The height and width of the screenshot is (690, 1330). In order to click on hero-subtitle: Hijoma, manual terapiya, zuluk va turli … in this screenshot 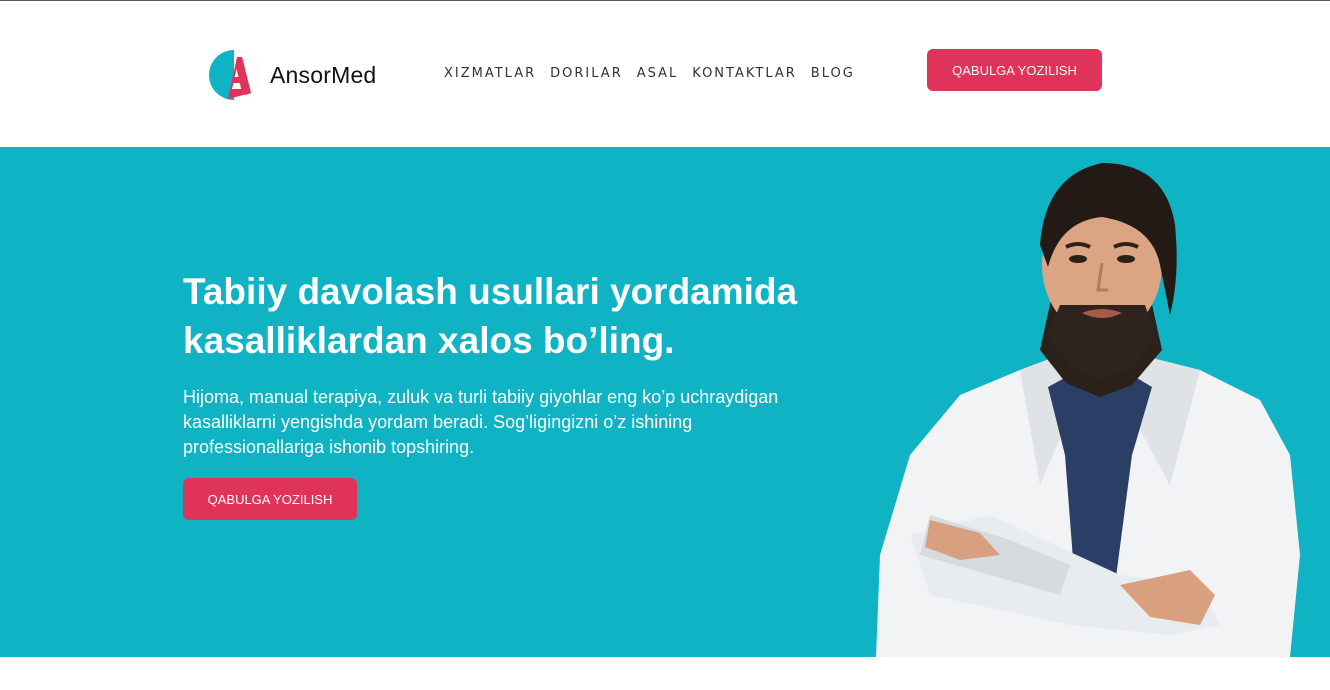, I will do `click(481, 422)`.